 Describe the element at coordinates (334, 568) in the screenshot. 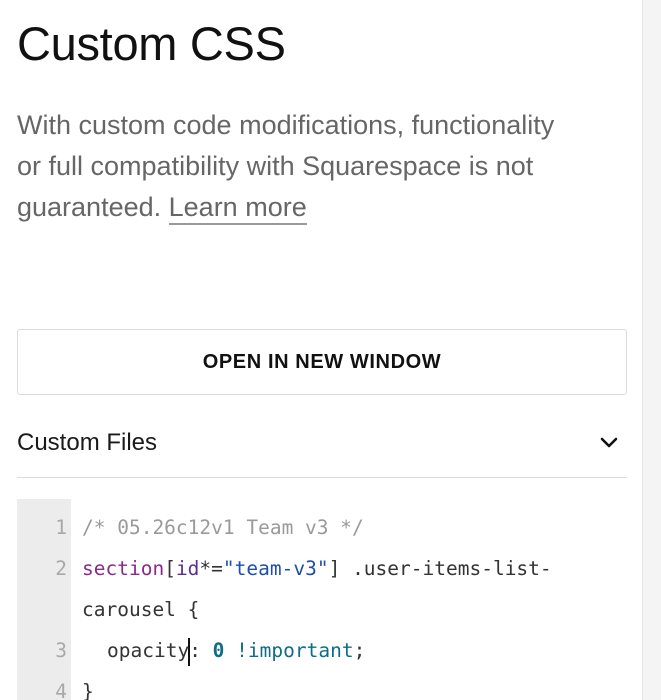

I see `code-bracket: ]` at that location.